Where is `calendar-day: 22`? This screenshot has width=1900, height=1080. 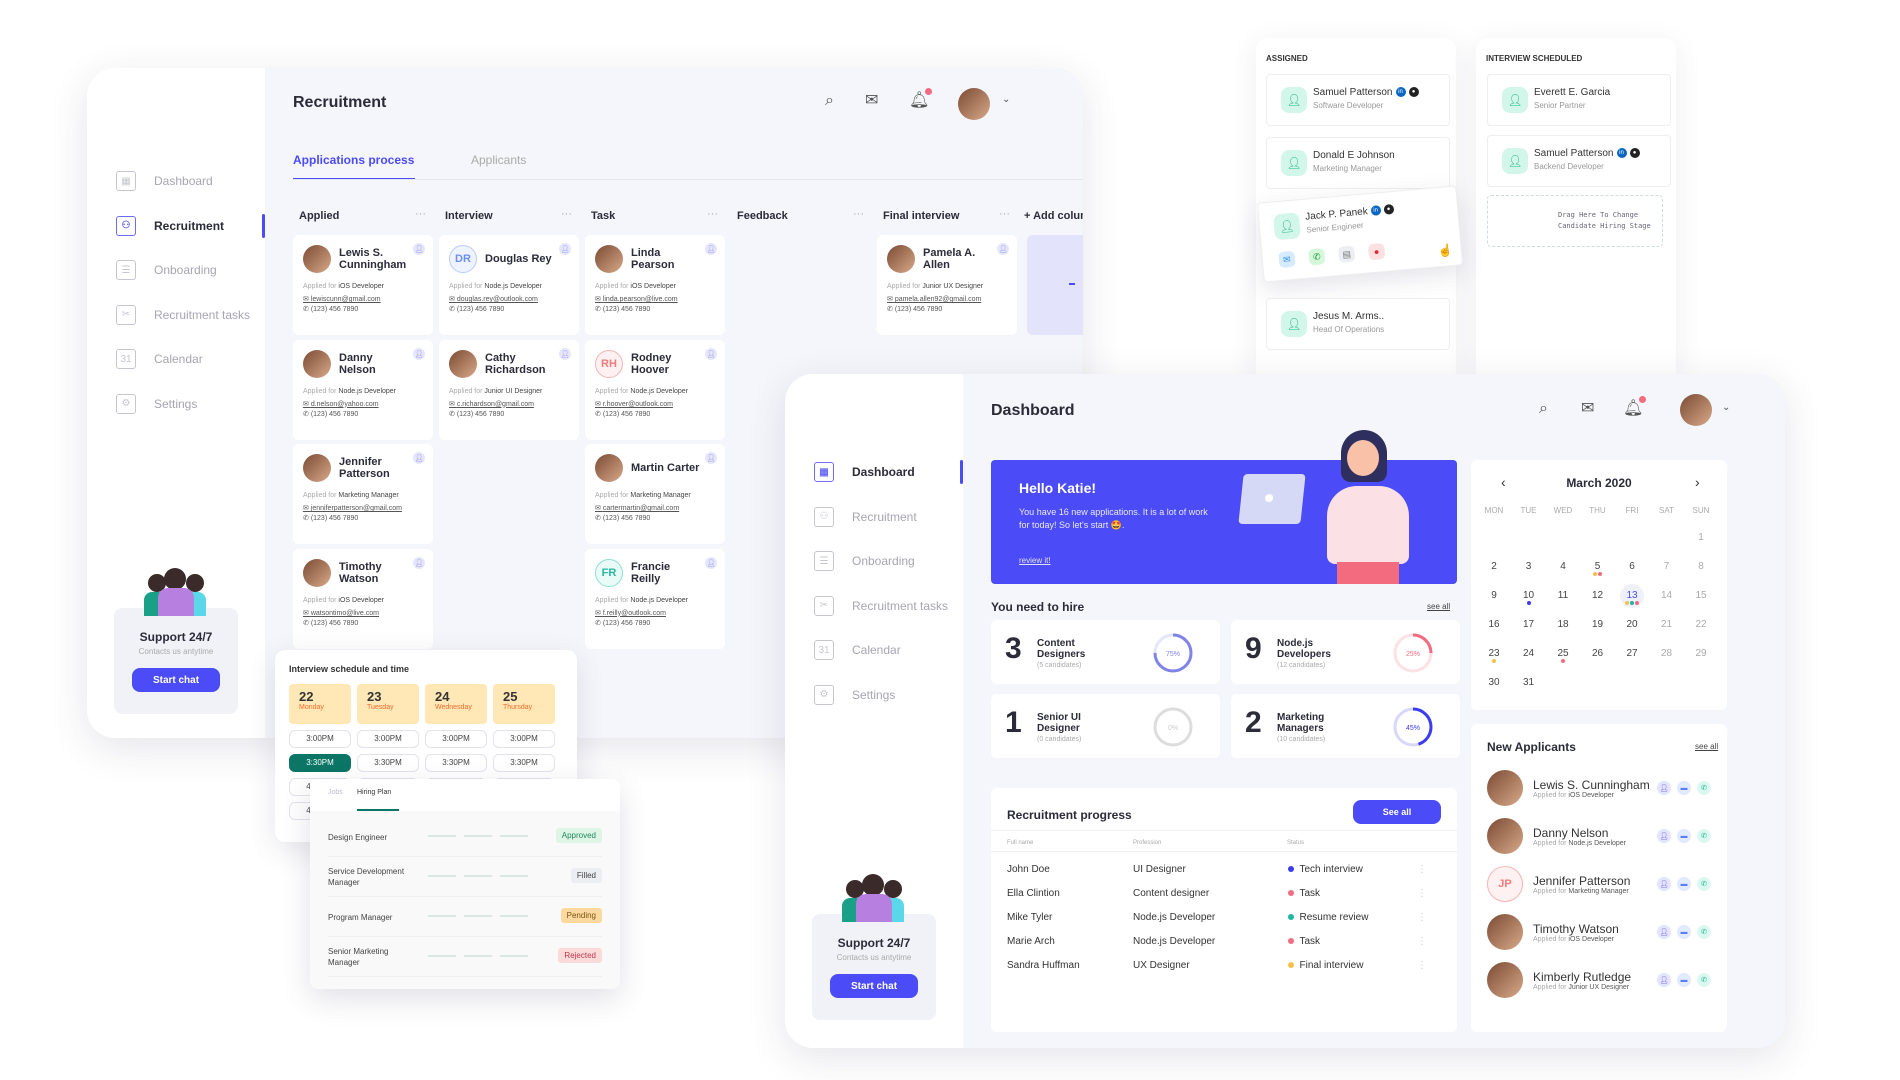
calendar-day: 22 is located at coordinates (1701, 624).